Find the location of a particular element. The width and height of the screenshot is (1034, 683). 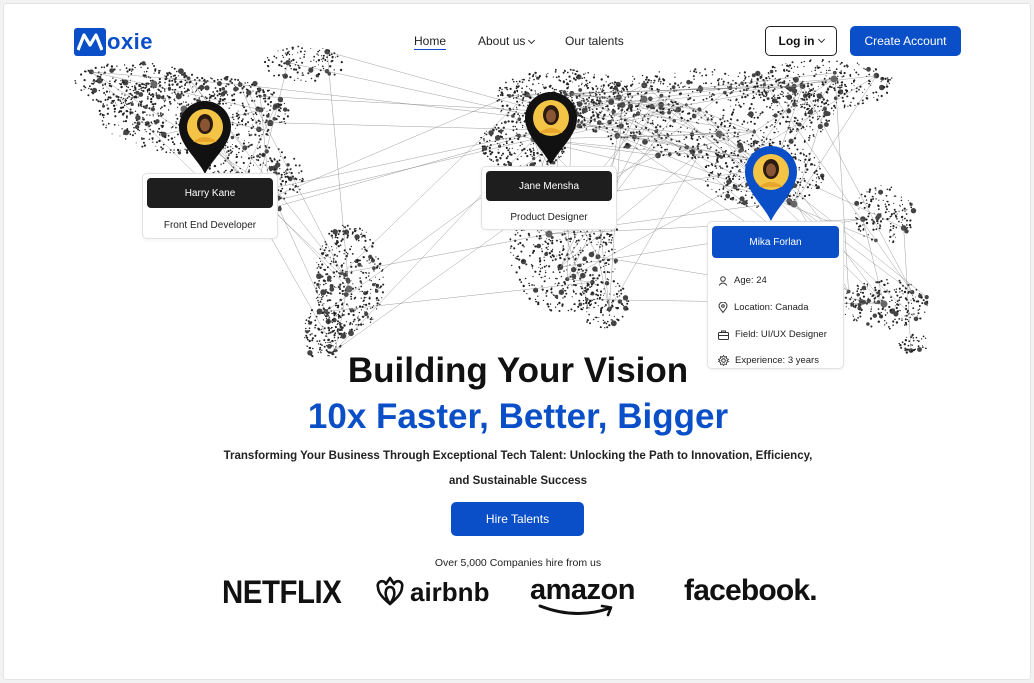

nav-home: Home is located at coordinates (430, 42).